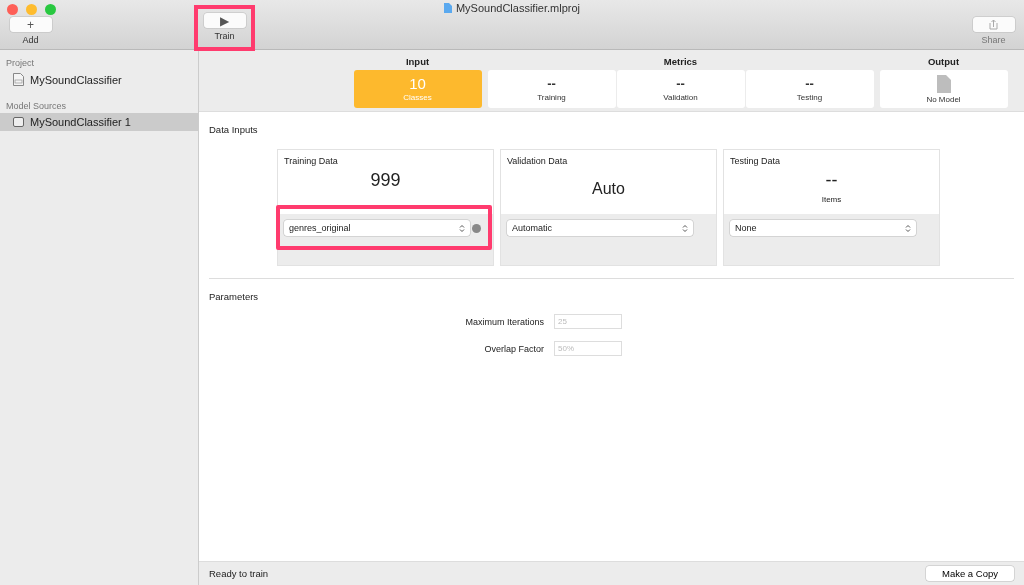 The width and height of the screenshot is (1024, 585). I want to click on toolbar-item: ▶ Train, so click(224, 28).